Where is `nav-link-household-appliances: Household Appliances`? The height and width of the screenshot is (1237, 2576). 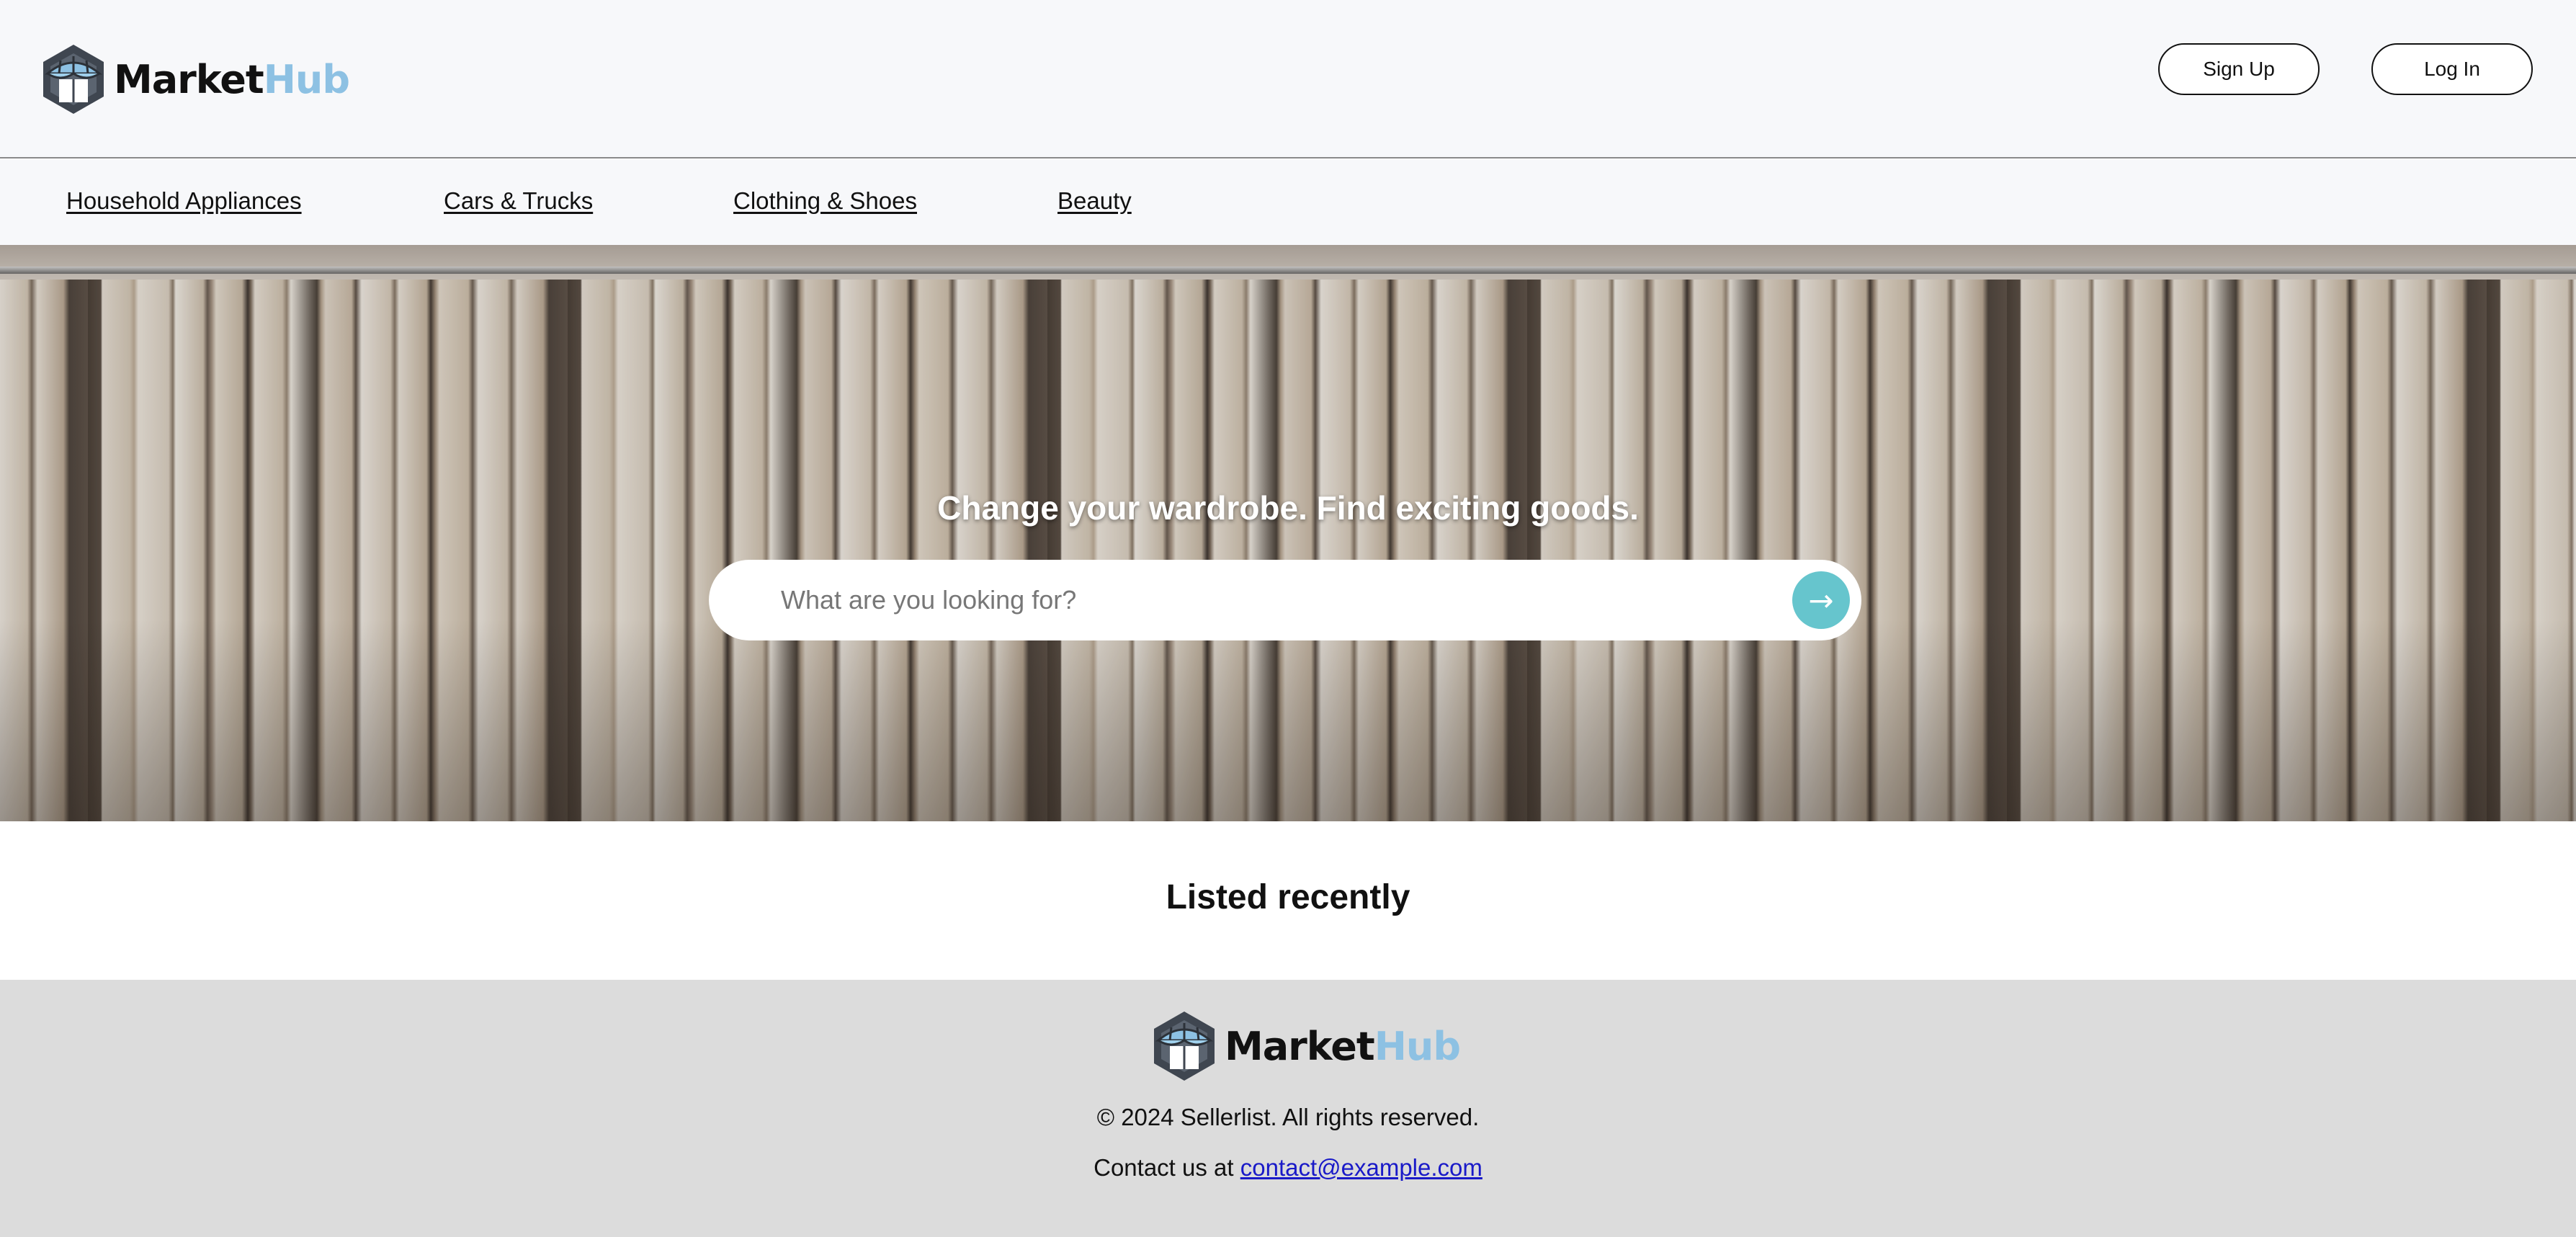
nav-link-household-appliances: Household Appliances is located at coordinates (184, 201).